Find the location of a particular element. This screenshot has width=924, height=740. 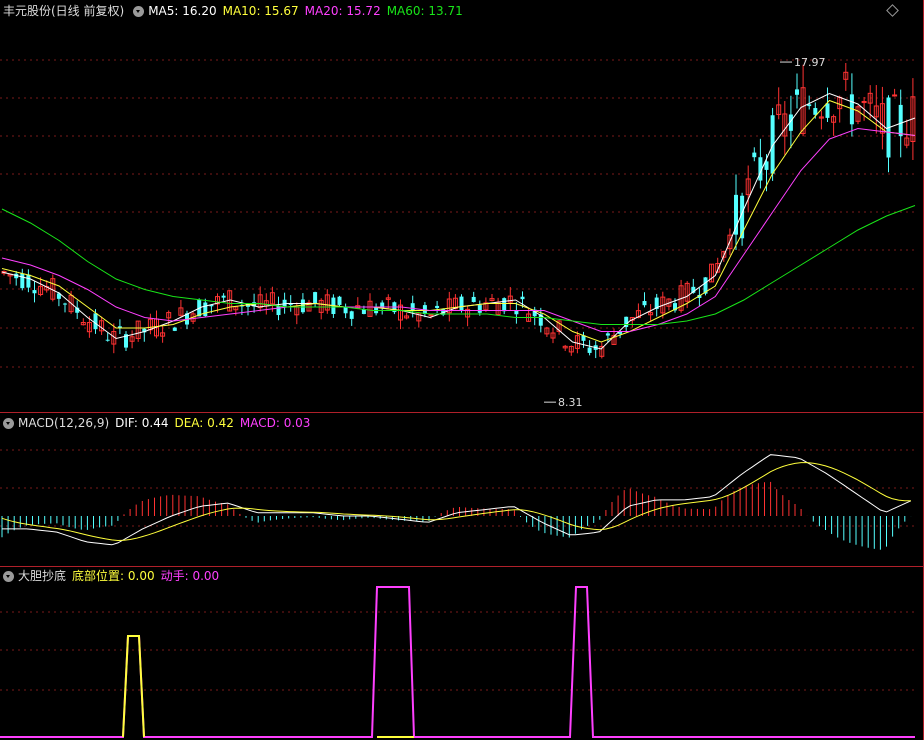

bottom-signal-line is located at coordinates (133, 686).